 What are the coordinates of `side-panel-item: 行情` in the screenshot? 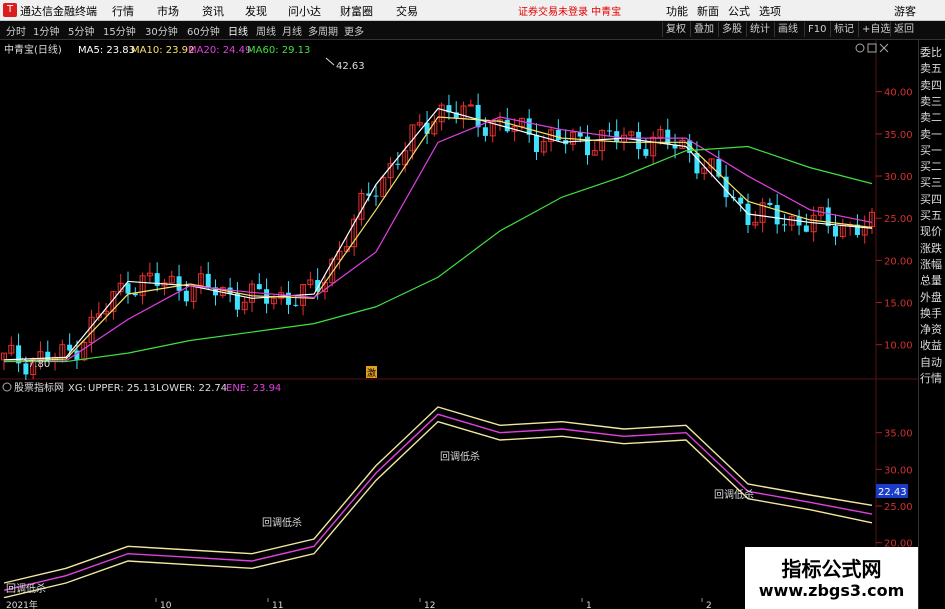 It's located at (932, 378).